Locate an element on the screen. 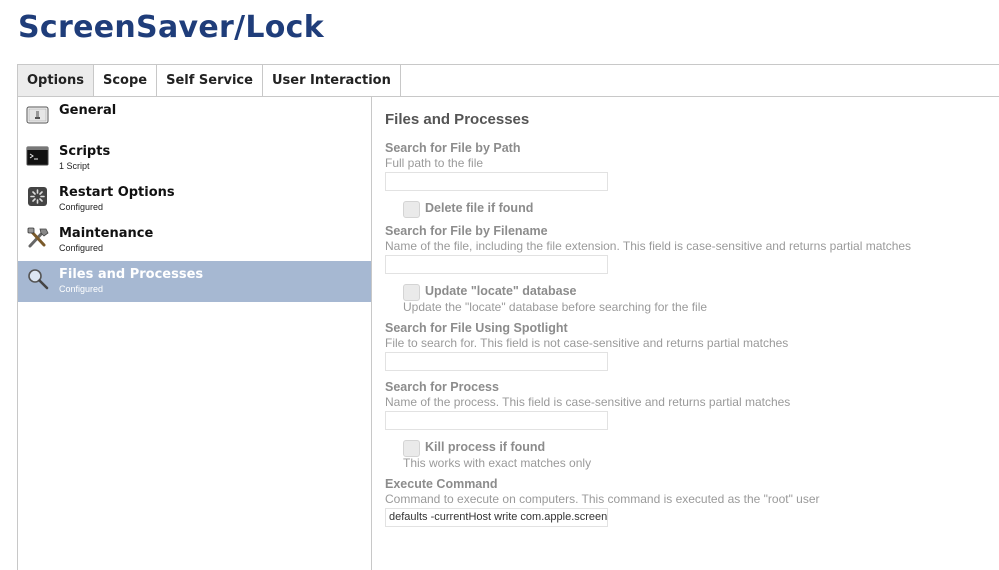 The height and width of the screenshot is (570, 999). search-path-input is located at coordinates (496, 181).